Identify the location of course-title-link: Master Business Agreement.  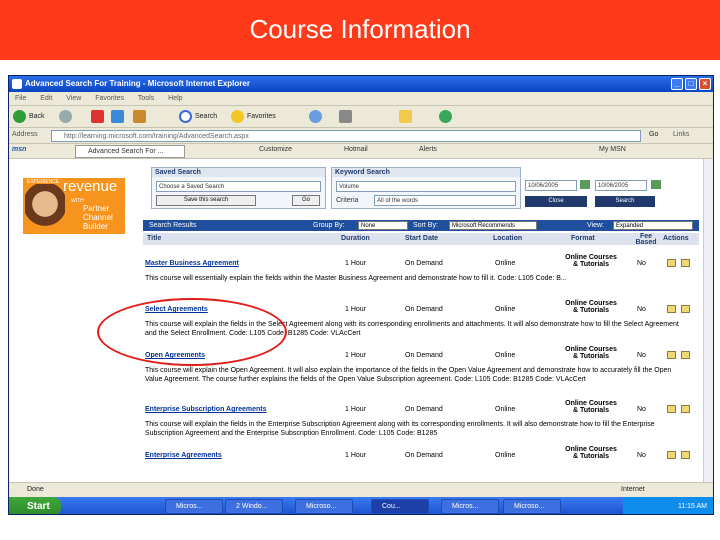
(192, 263).